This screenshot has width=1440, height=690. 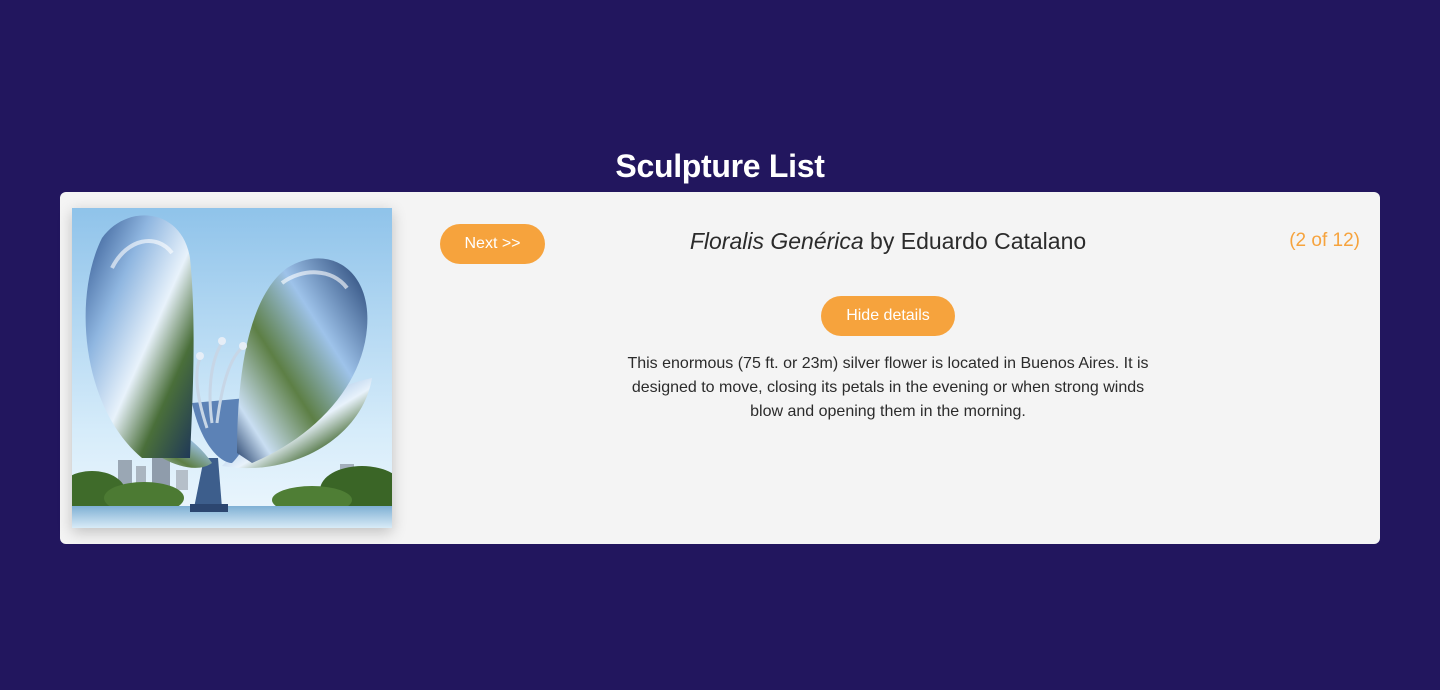 I want to click on artist-name: Eduardo Catalano, so click(x=993, y=241).